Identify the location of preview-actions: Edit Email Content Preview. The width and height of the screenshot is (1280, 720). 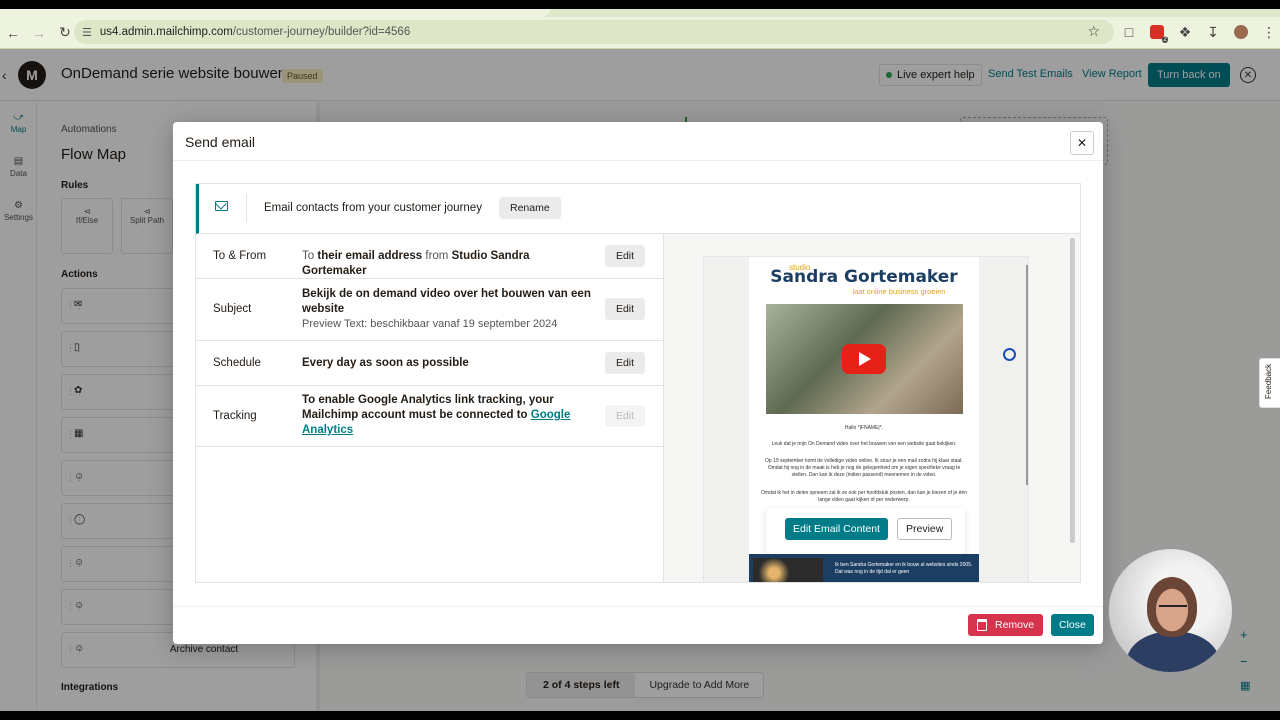
(865, 531).